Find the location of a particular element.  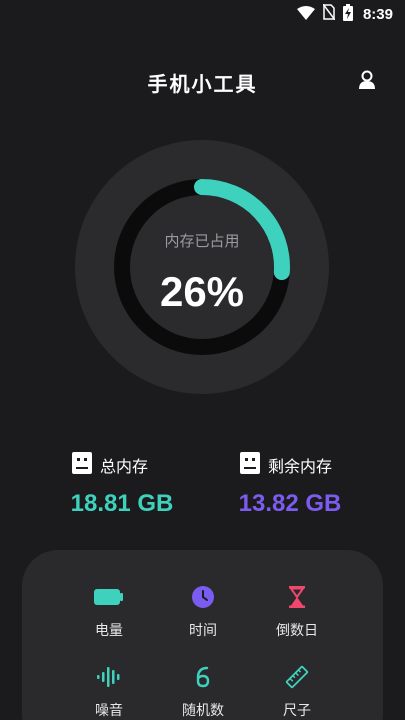

battery-icon is located at coordinates (109, 599).